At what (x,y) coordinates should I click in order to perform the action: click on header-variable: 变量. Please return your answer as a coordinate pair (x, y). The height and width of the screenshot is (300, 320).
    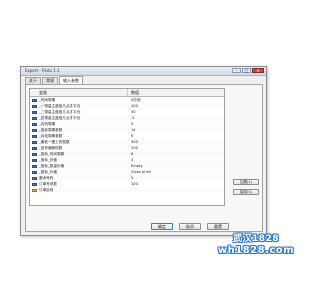
    Looking at the image, I should click on (79, 92).